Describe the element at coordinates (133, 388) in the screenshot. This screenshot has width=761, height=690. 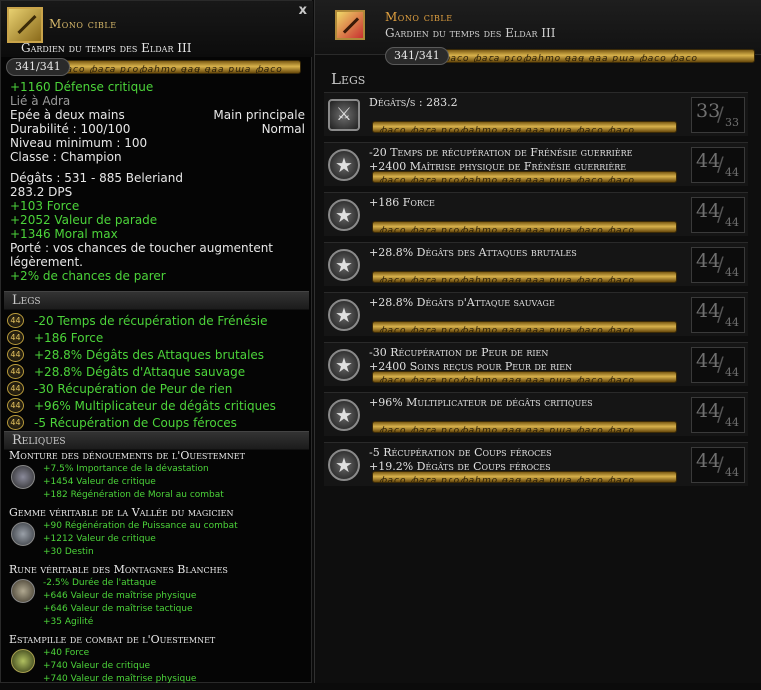
I see `leg-text: -30 Récupération de Peur de rien` at that location.